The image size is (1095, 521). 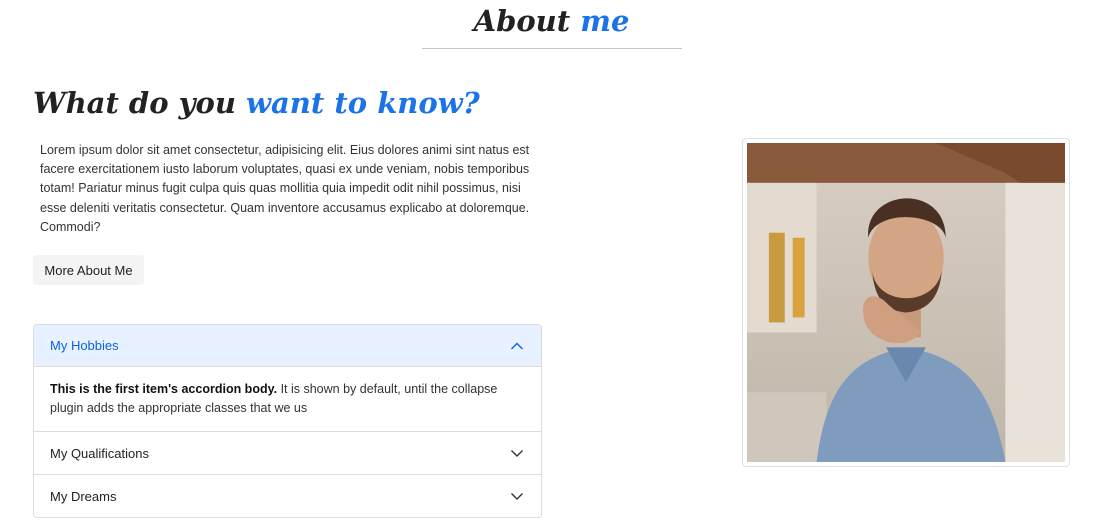 I want to click on accordion-header-dreams: My Dreams, so click(x=287, y=496).